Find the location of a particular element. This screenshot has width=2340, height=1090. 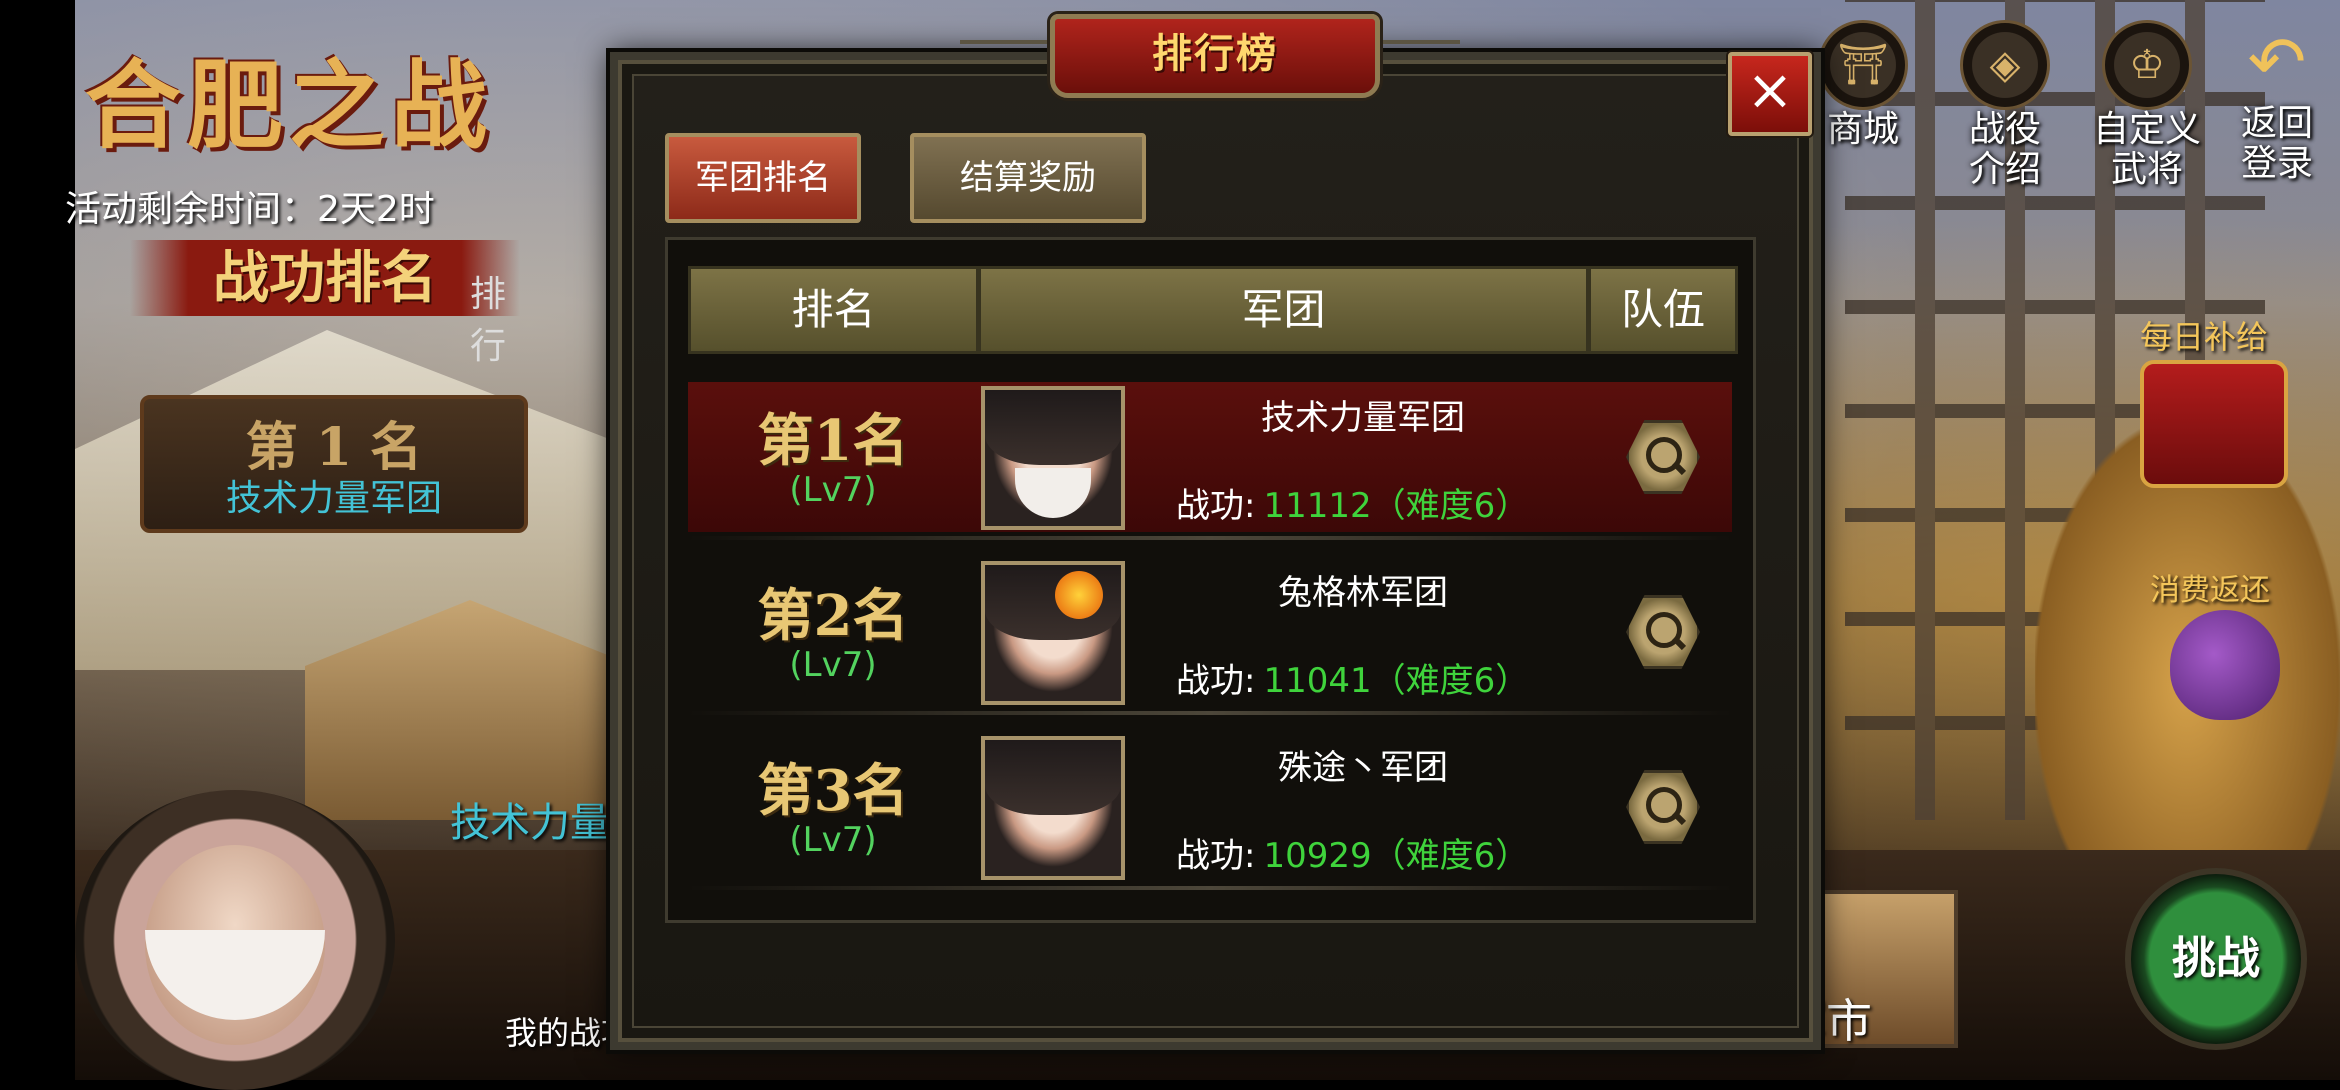

shop-label: 商城 is located at coordinates (1862, 129).